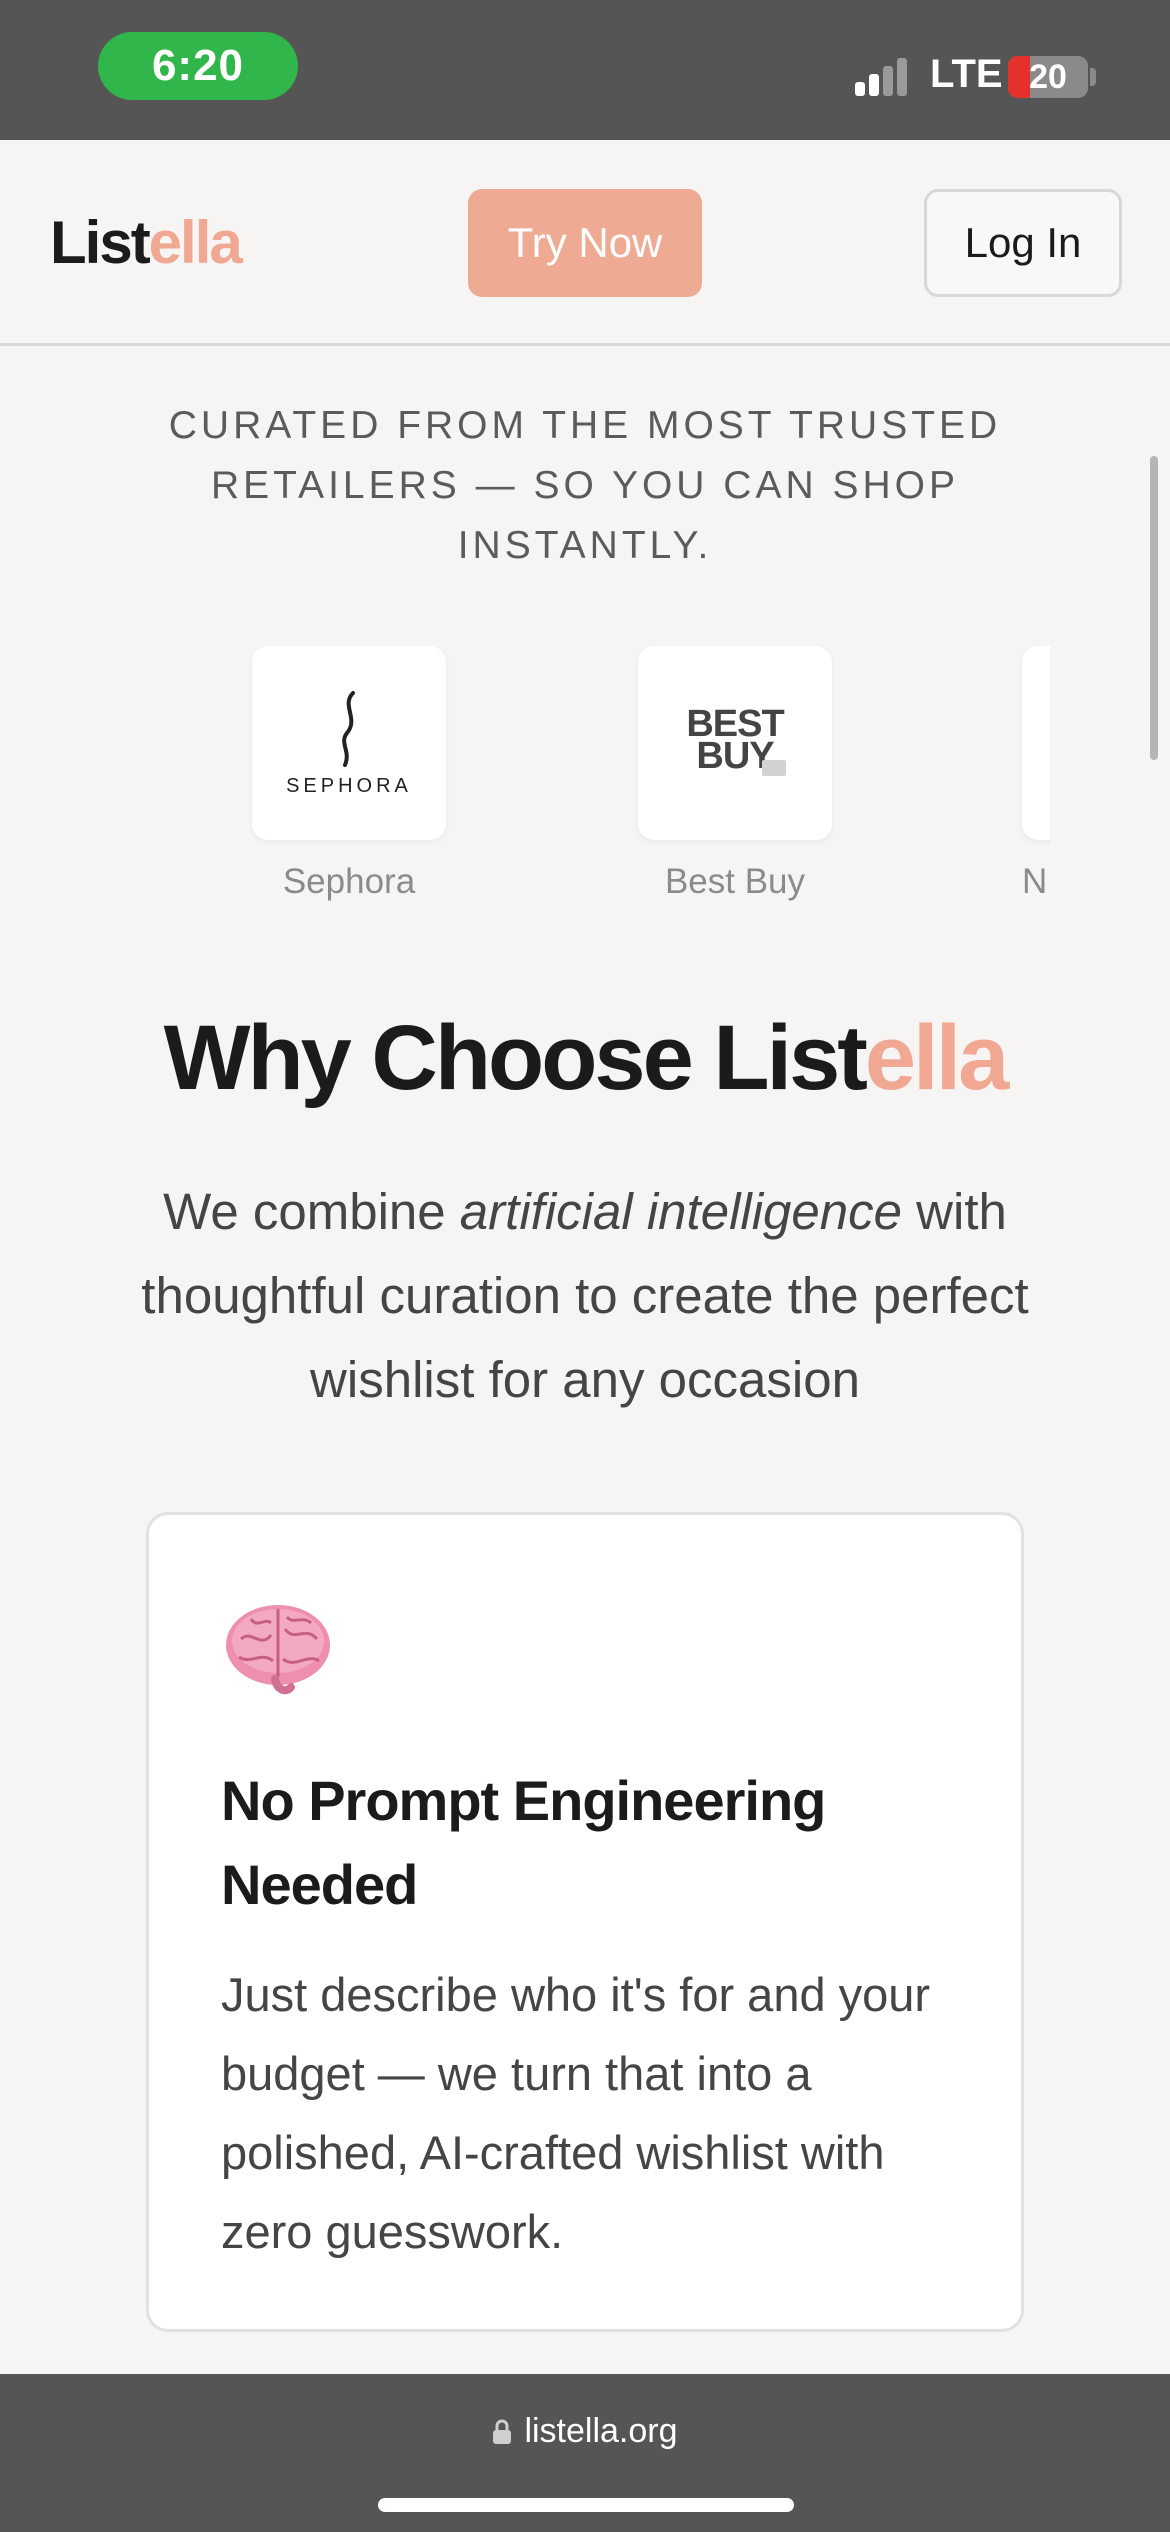  What do you see at coordinates (348, 728) in the screenshot?
I see `sephora-logo` at bounding box center [348, 728].